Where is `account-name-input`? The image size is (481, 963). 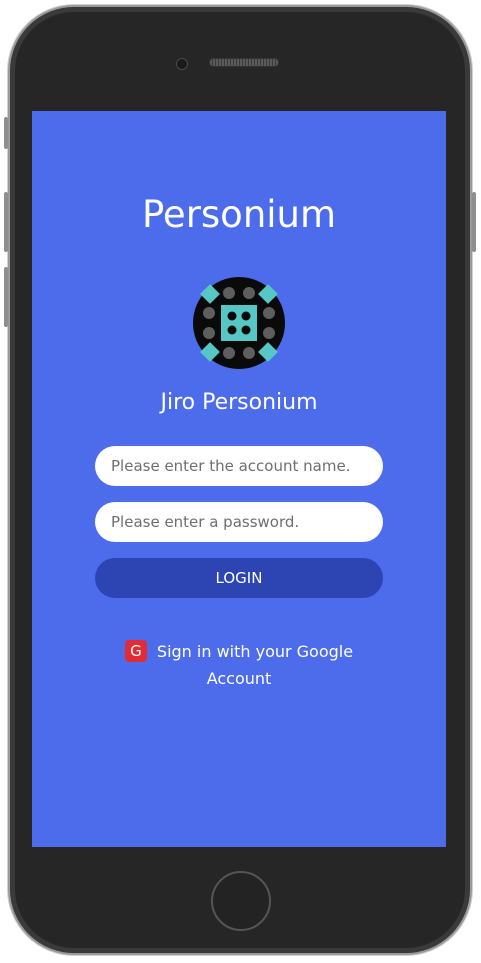 account-name-input is located at coordinates (239, 466).